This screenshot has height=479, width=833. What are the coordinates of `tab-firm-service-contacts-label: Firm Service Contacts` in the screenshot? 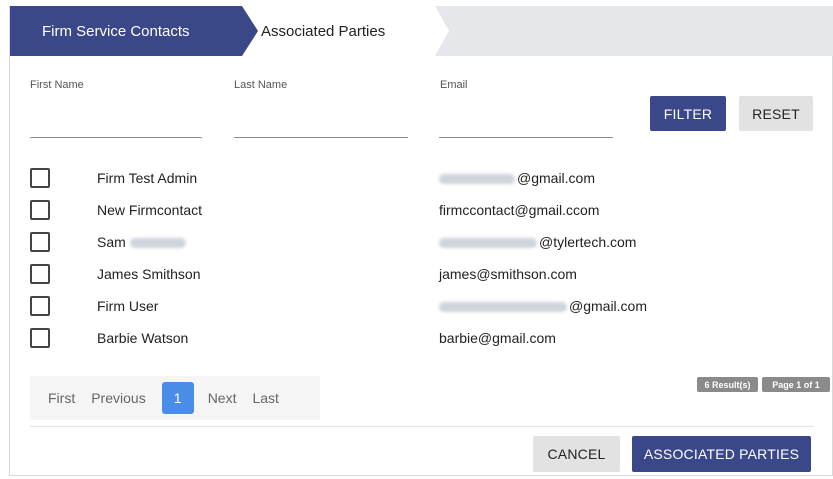 It's located at (116, 31).